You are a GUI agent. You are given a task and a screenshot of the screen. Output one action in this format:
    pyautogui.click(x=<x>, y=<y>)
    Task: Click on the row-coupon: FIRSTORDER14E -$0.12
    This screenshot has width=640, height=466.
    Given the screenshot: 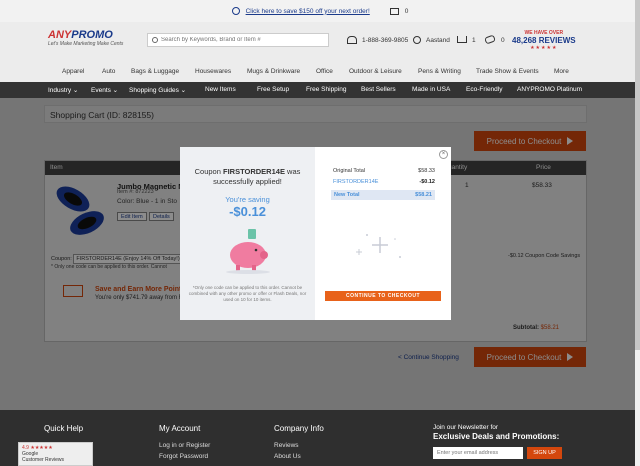 What is the action you would take?
    pyautogui.click(x=384, y=182)
    